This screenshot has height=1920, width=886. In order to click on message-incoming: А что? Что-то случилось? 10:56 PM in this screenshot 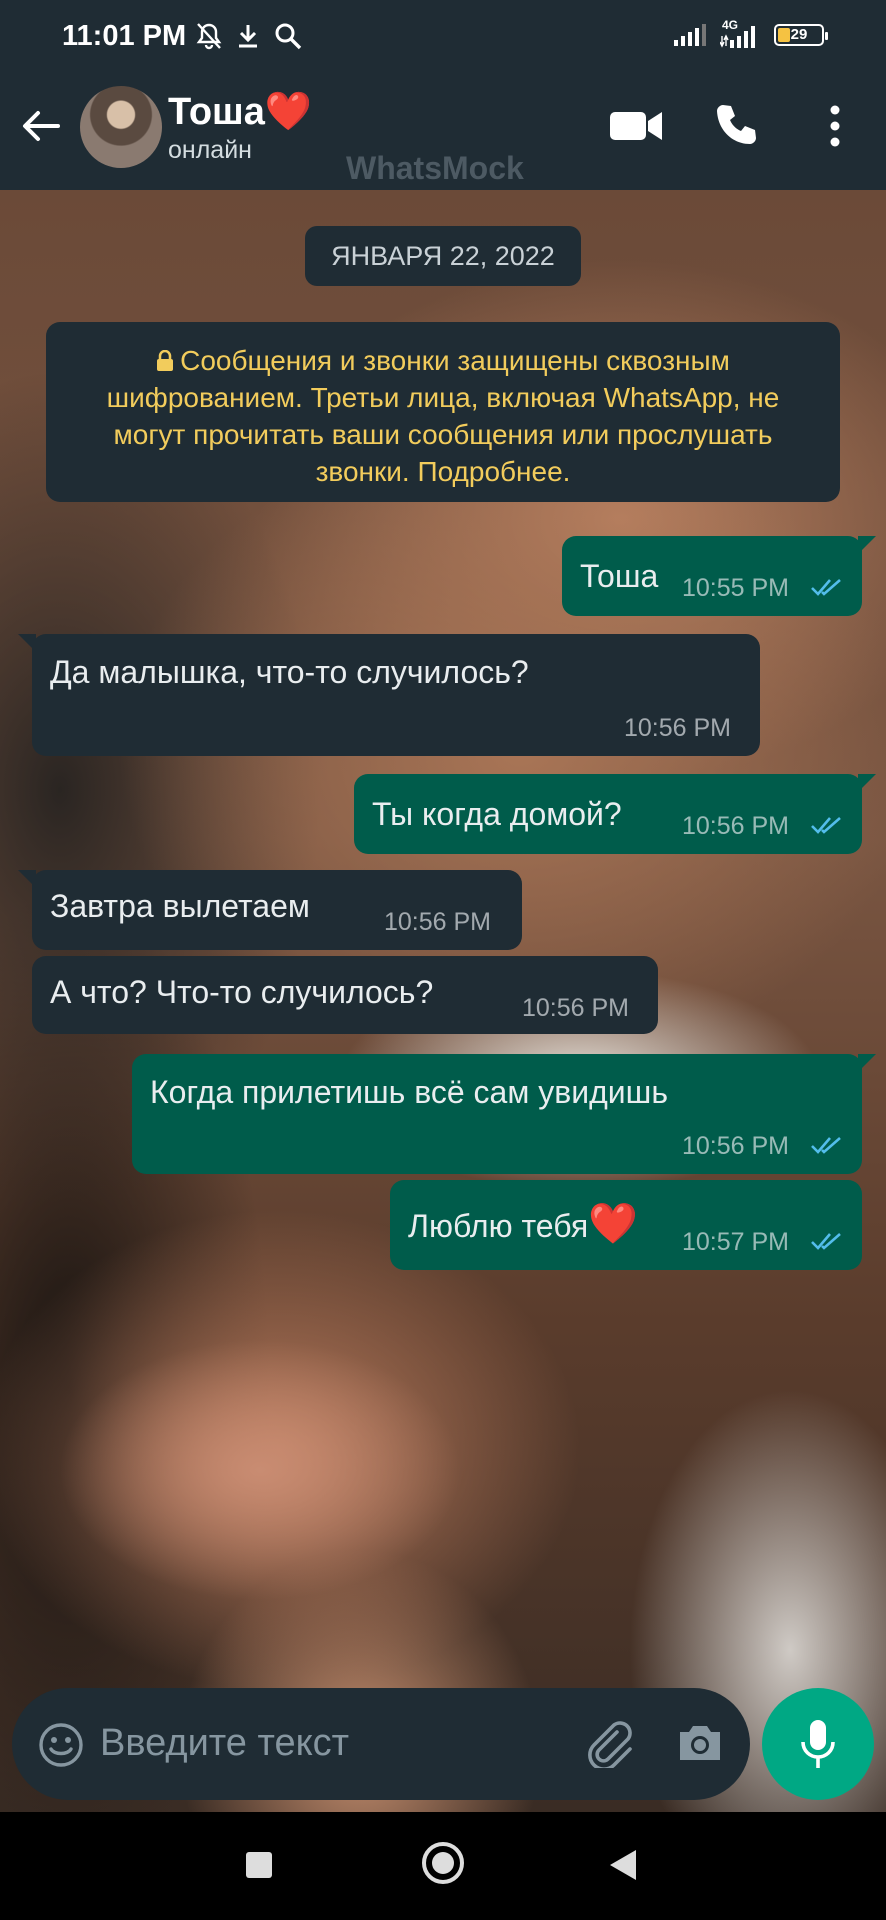, I will do `click(345, 995)`.